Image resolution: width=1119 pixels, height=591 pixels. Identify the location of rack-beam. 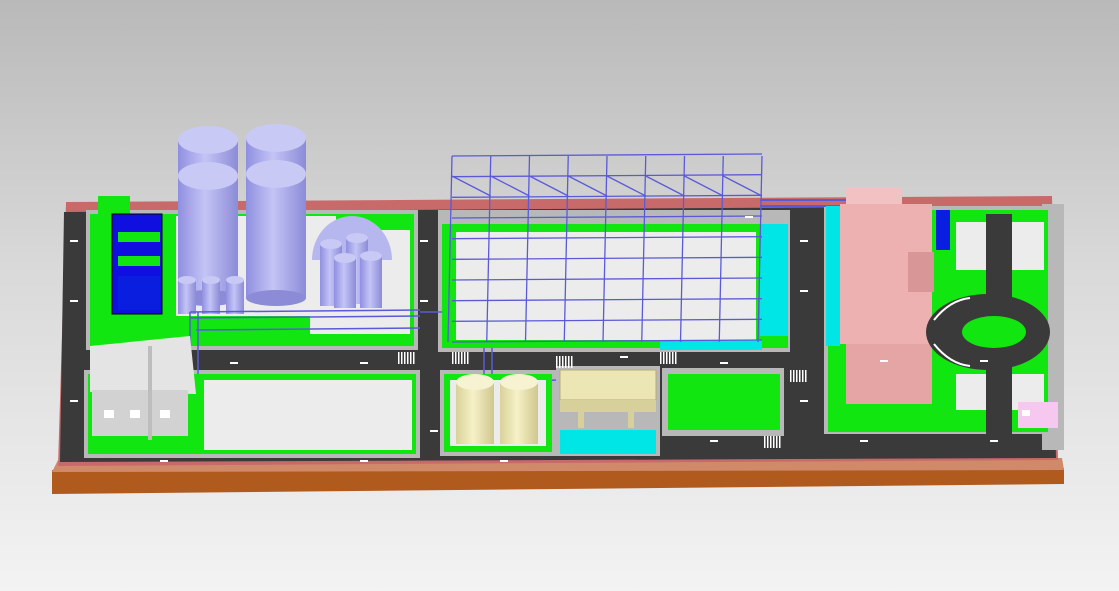
(607, 155).